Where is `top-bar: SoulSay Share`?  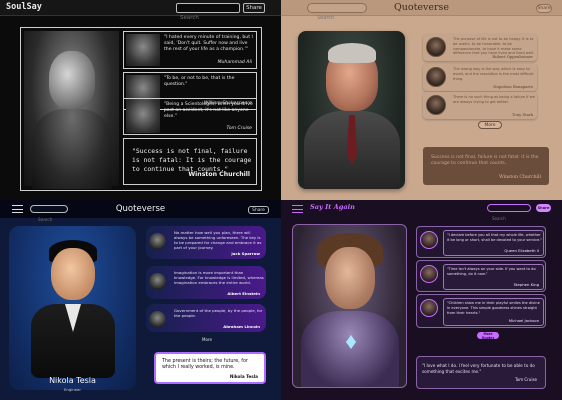
top-bar: SoulSay Share is located at coordinates (140, 11).